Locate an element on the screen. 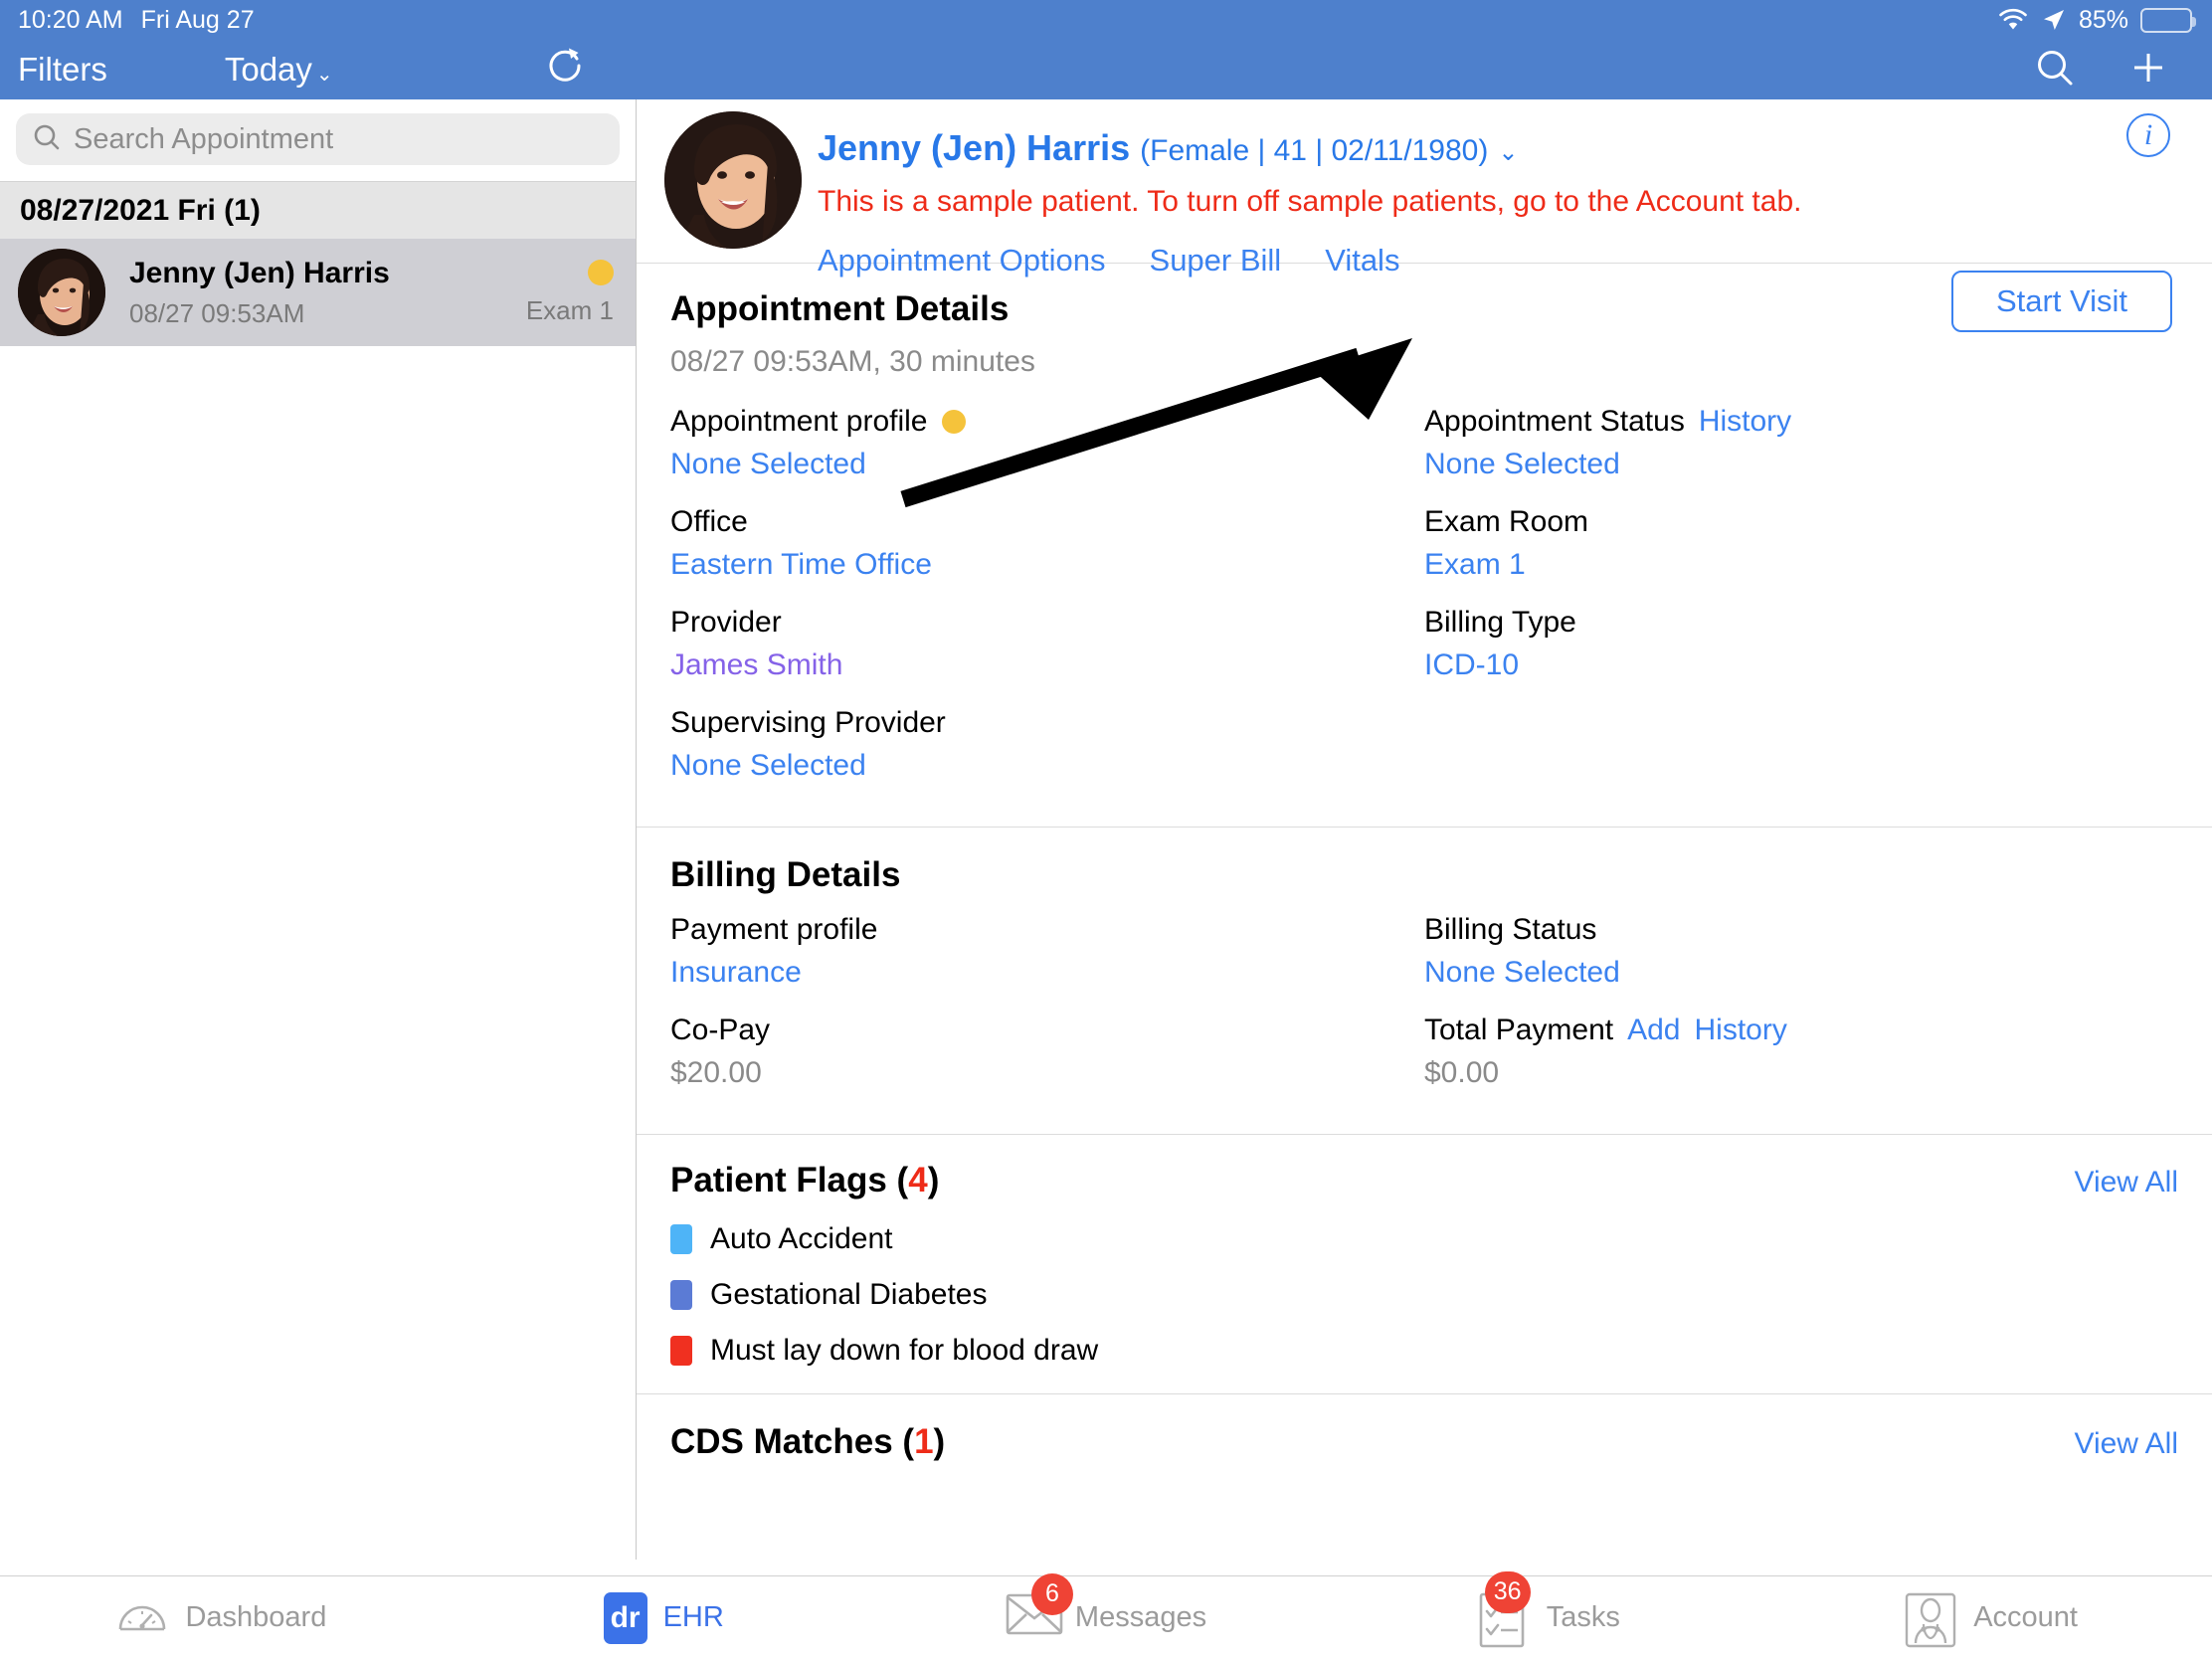 The height and width of the screenshot is (1659, 2212). list-item: Must lay down for blood draw is located at coordinates (1424, 1351).